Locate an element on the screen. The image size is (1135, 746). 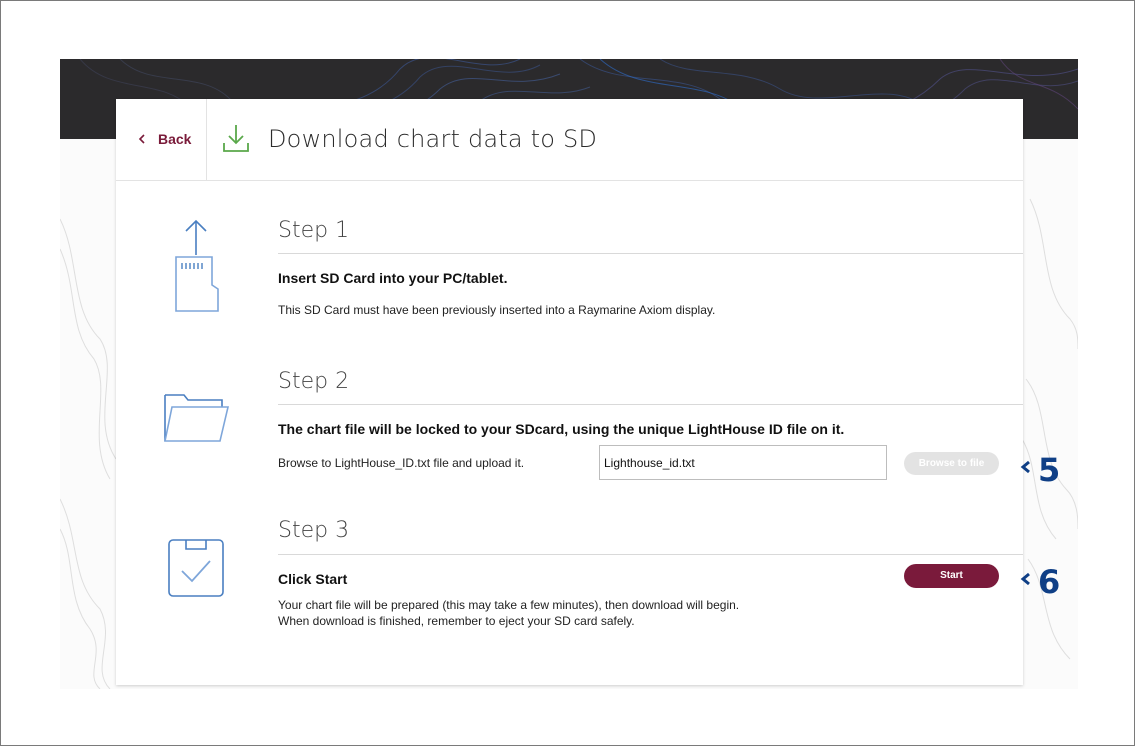
back-label: Back is located at coordinates (175, 139).